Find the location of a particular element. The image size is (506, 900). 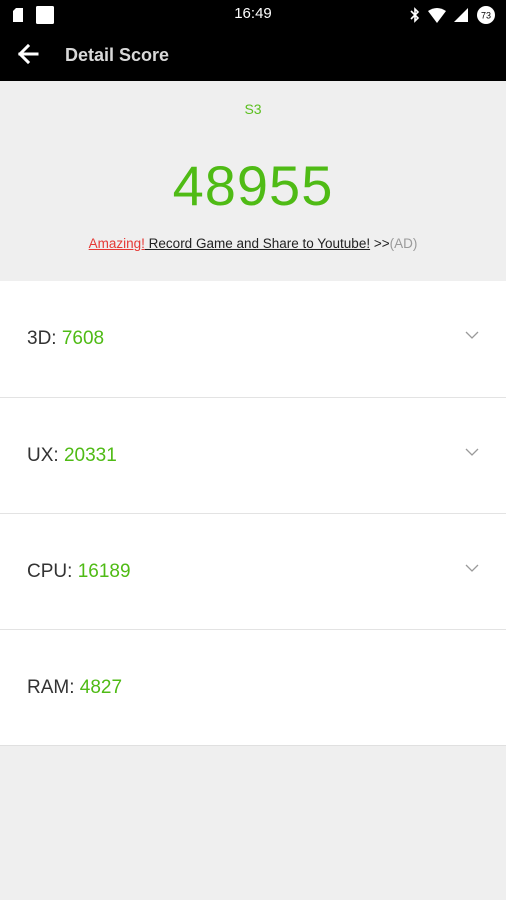

score-value: 16189 is located at coordinates (104, 571).